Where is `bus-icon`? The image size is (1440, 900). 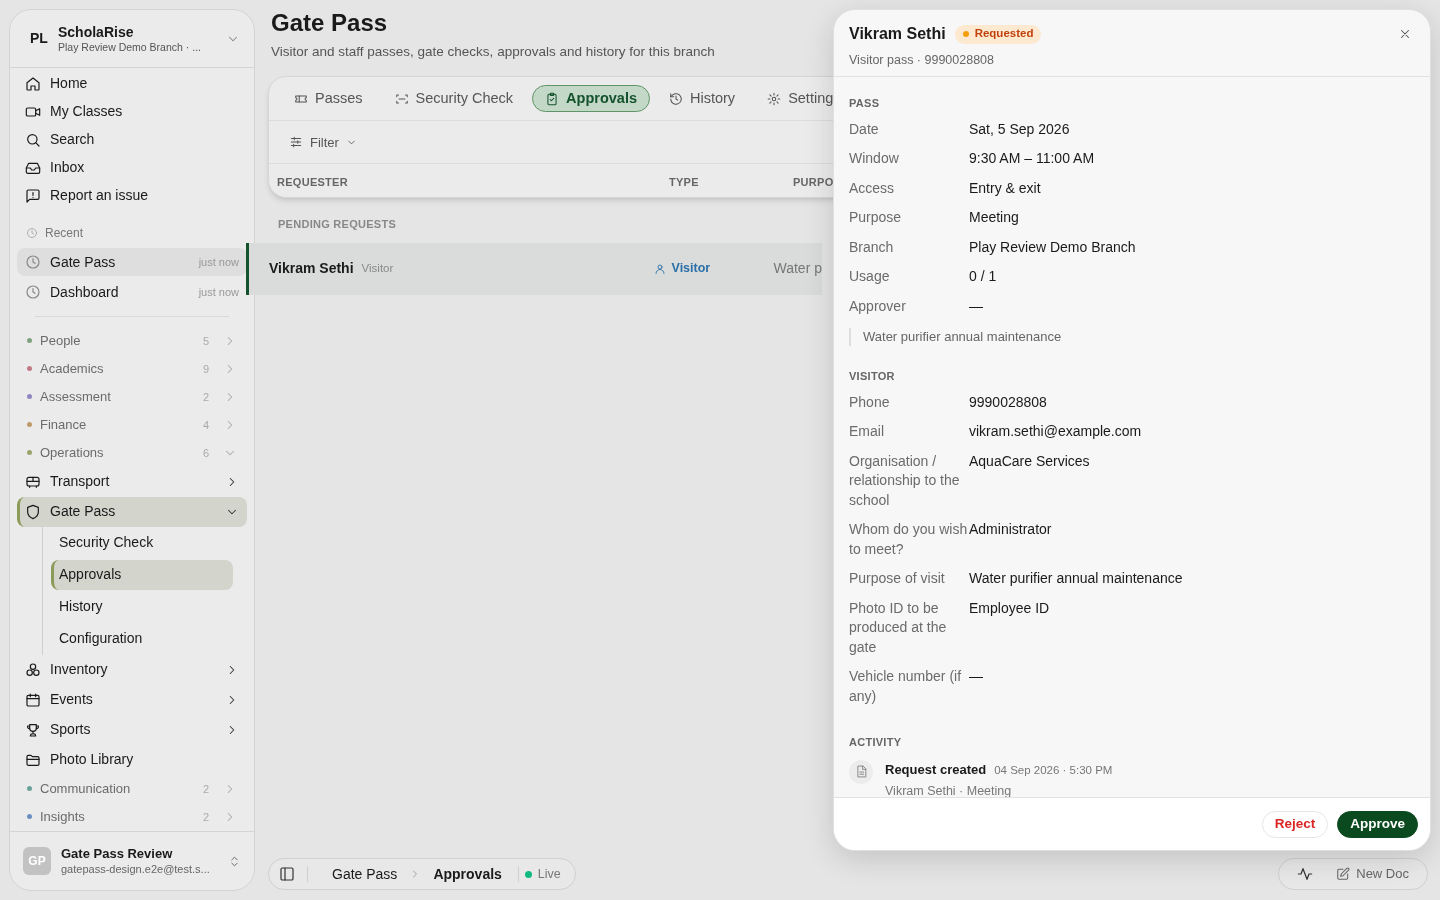
bus-icon is located at coordinates (33, 482).